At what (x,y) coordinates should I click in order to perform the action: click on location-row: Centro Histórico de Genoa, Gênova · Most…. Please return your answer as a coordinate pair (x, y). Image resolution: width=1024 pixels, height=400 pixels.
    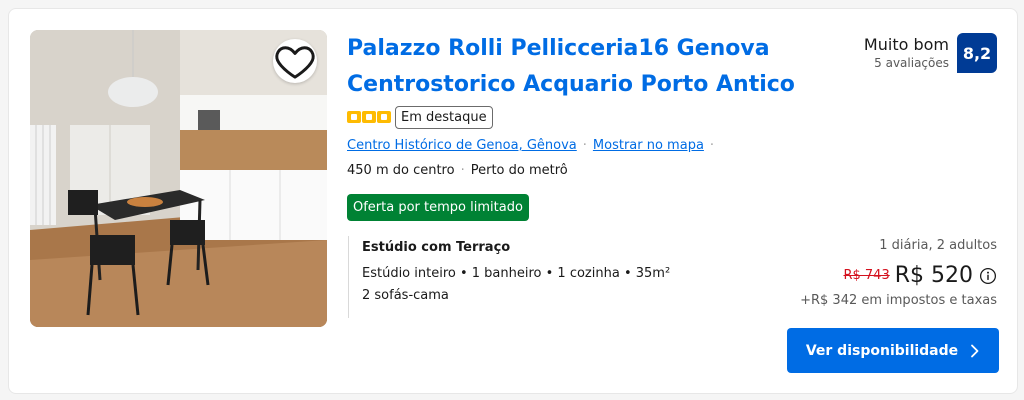
    Looking at the image, I should click on (533, 146).